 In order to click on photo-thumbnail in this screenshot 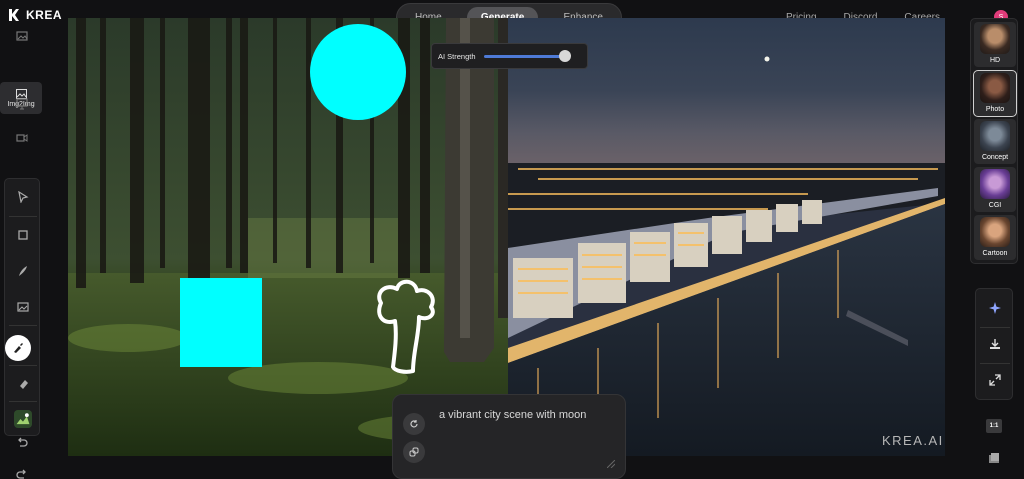, I will do `click(995, 88)`.